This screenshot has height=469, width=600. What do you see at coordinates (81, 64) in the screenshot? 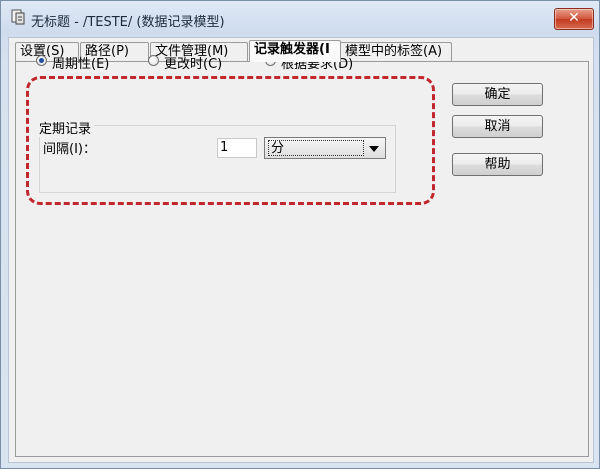
I see `radio-periodic-label: 周期性(E)` at bounding box center [81, 64].